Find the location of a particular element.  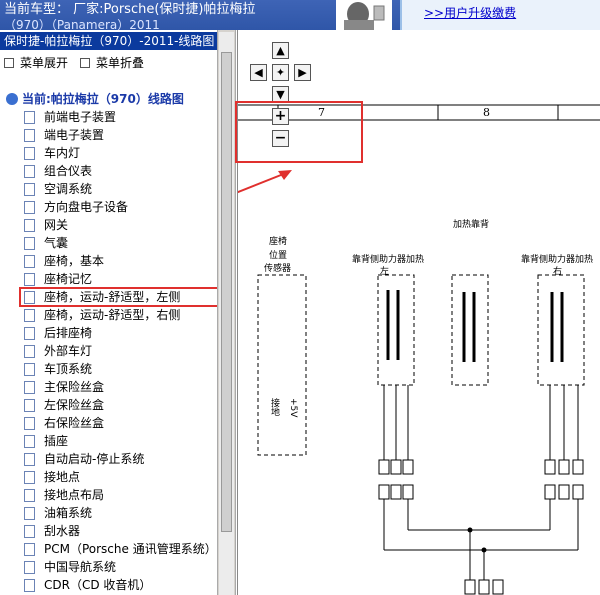

tree-item-label: 空调系统 is located at coordinates (68, 189).